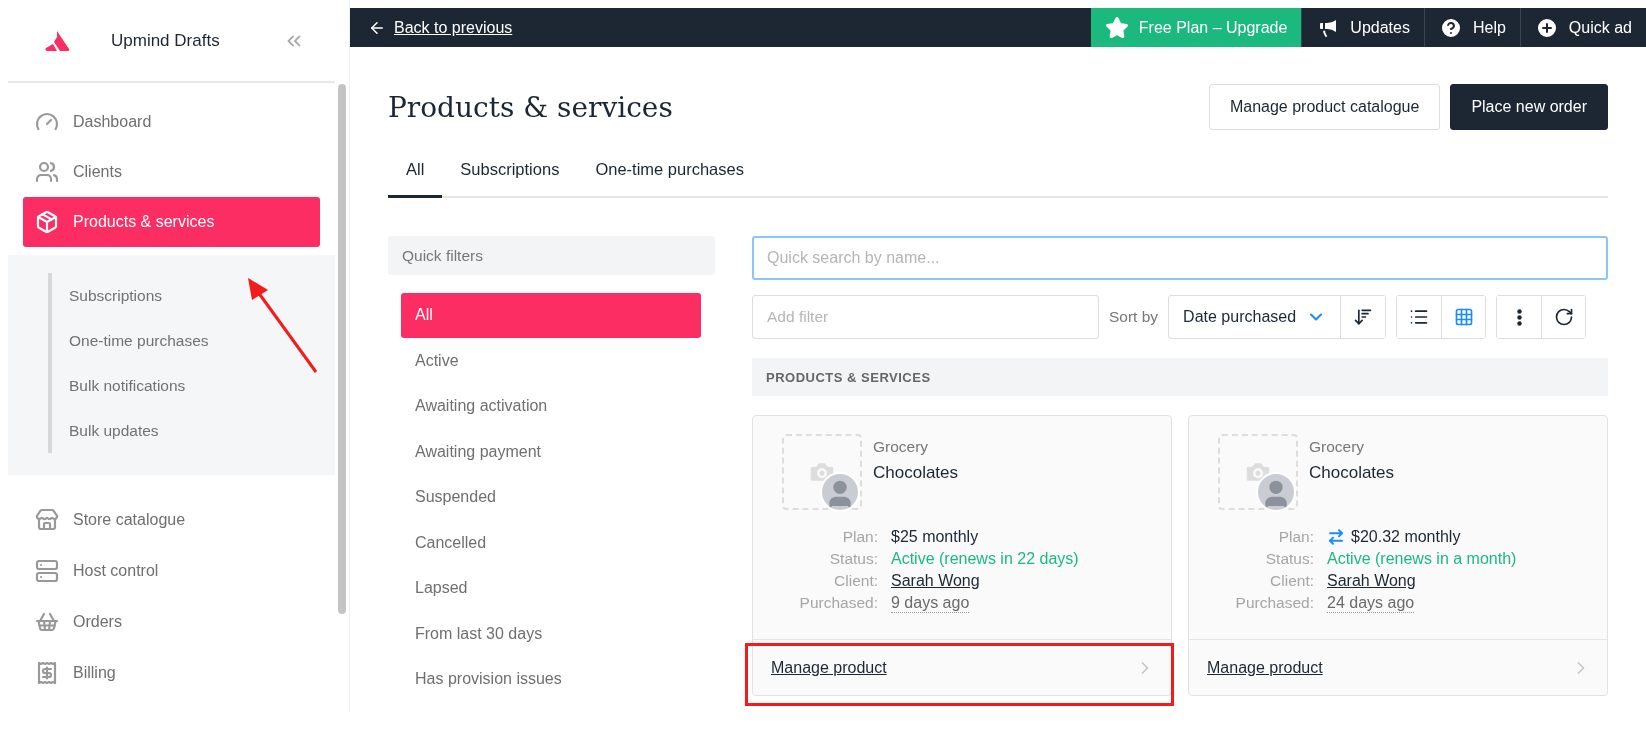 The image size is (1646, 742). What do you see at coordinates (1363, 317) in the screenshot?
I see `sort-order-icon` at bounding box center [1363, 317].